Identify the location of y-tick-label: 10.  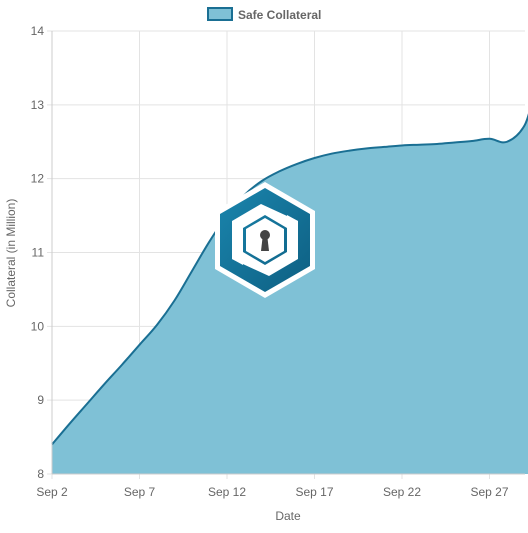
(38, 326).